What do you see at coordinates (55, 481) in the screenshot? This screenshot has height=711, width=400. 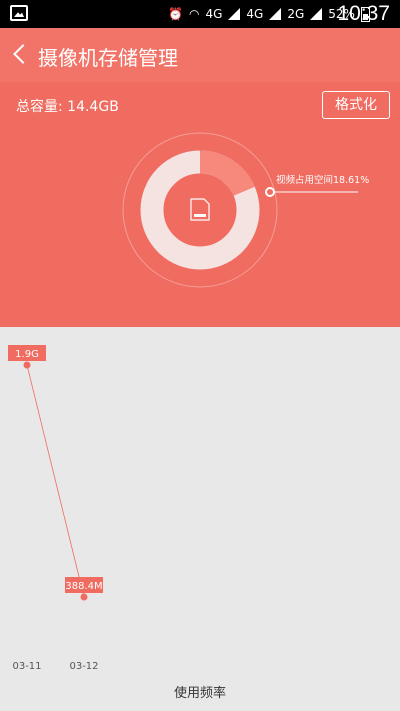 I see `series-line` at bounding box center [55, 481].